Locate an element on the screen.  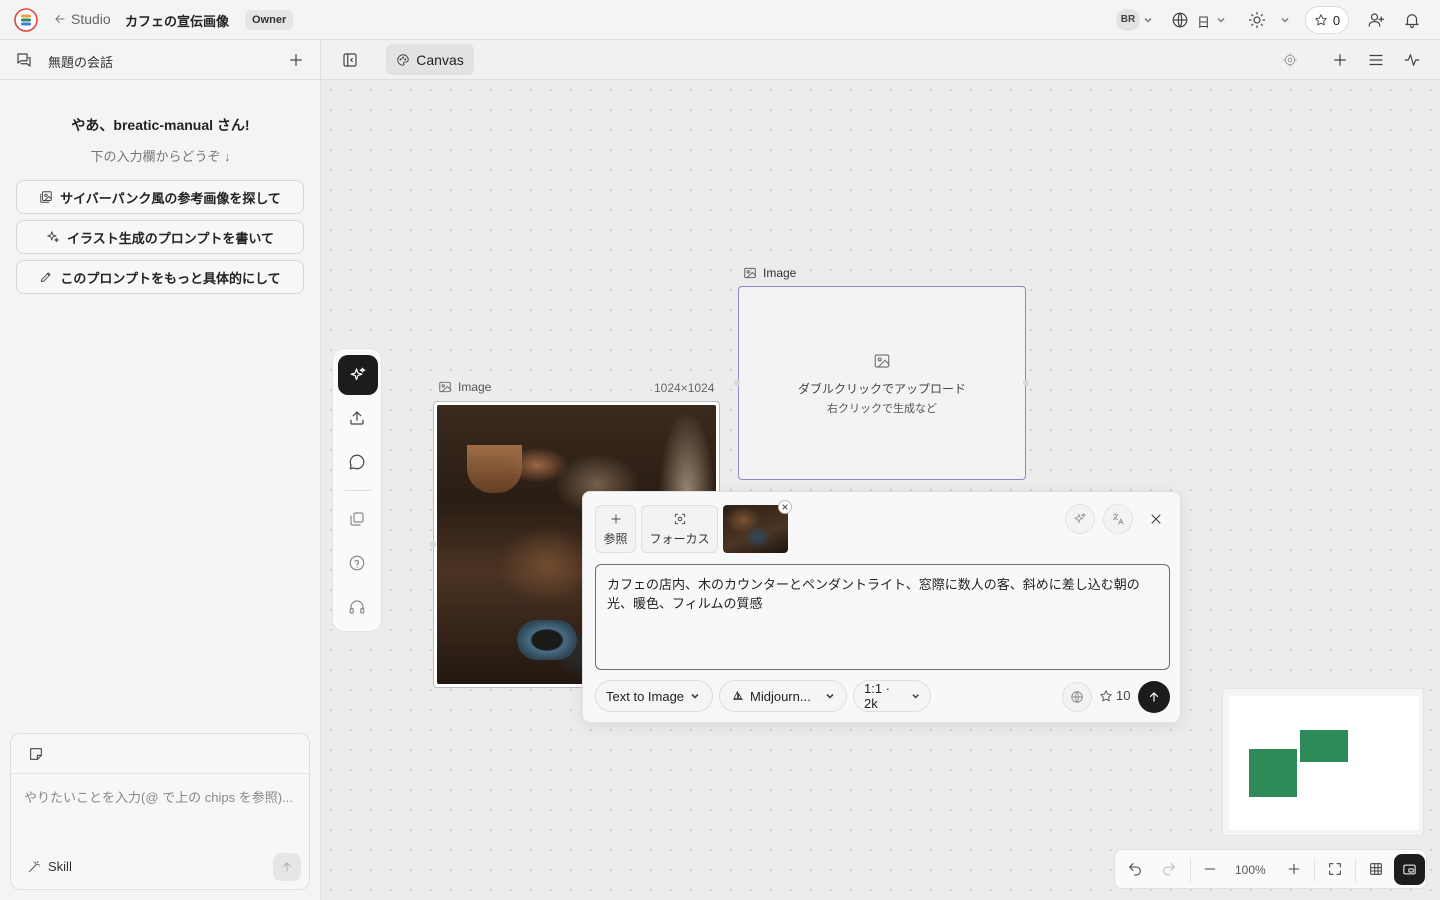
cost-value: 10 is located at coordinates (1123, 695).